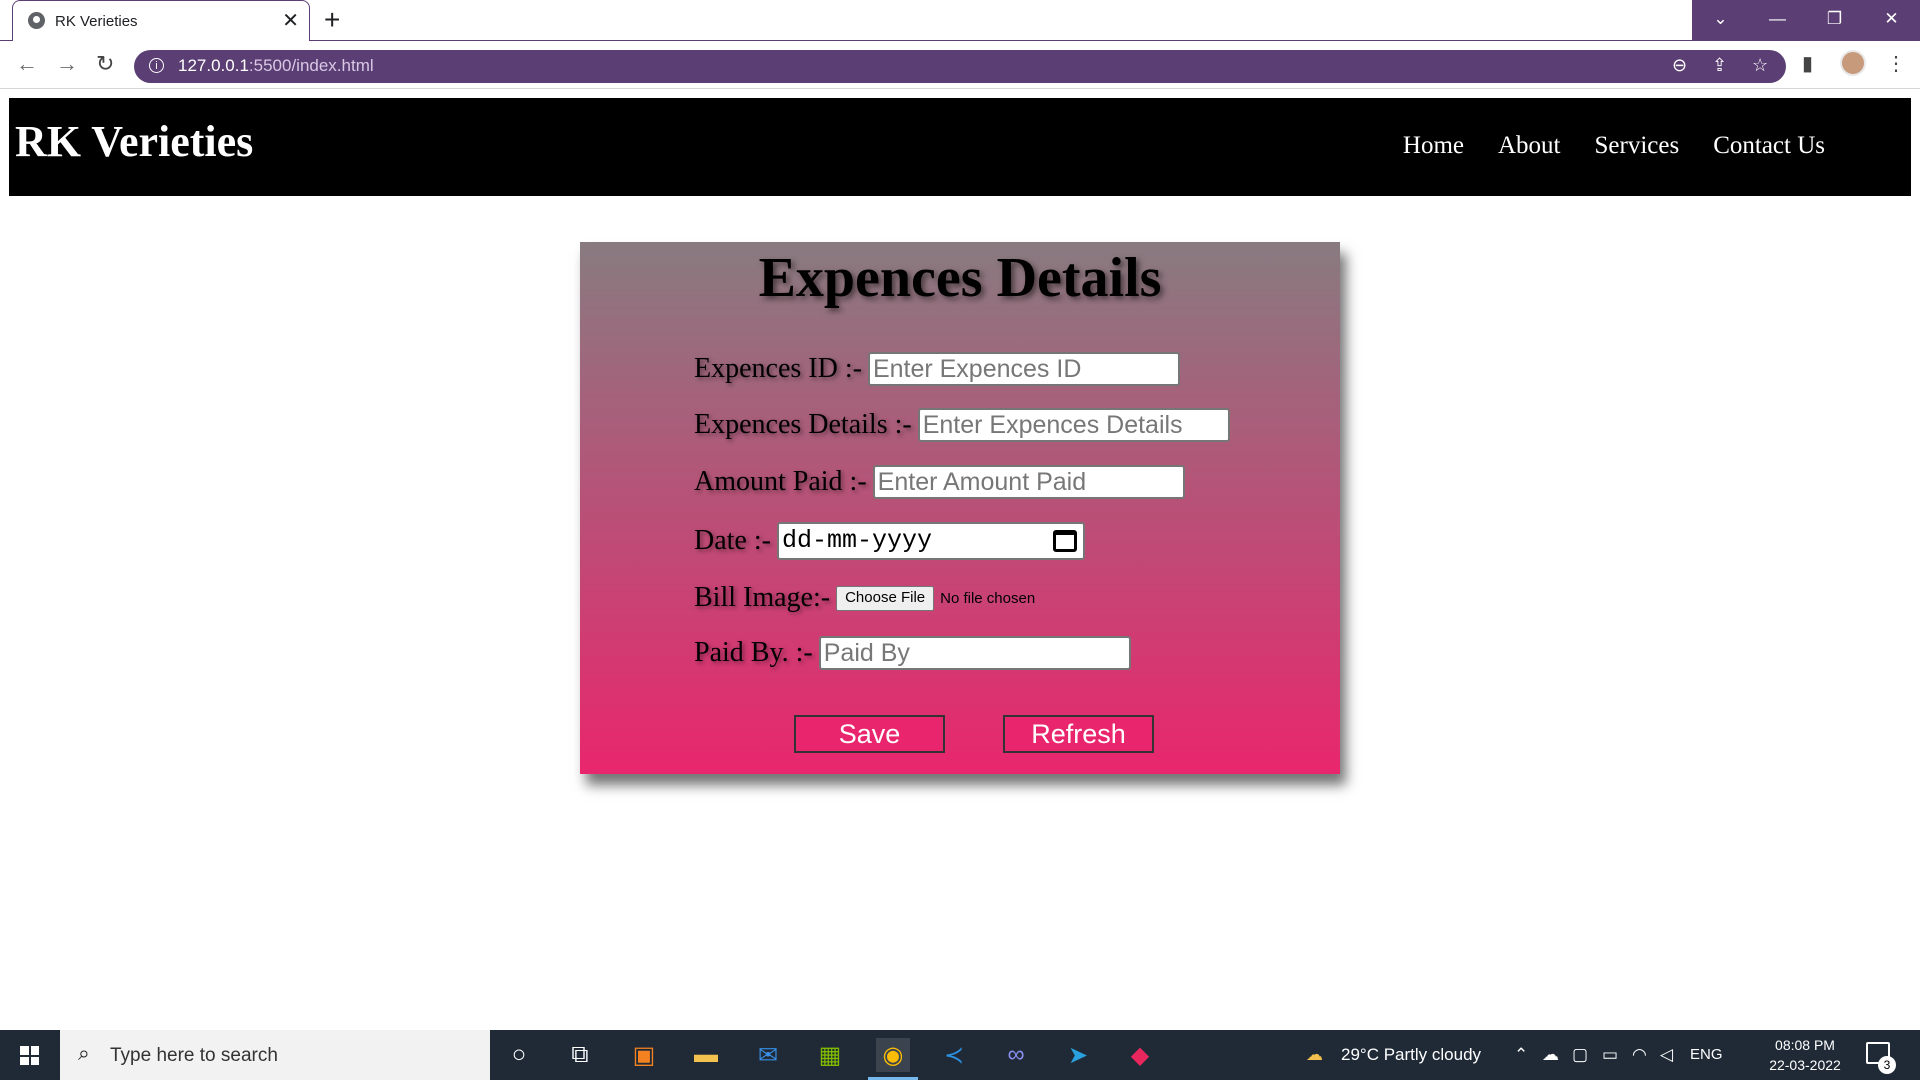 The height and width of the screenshot is (1080, 1920). I want to click on dev-tool-icon: ∞, so click(1016, 1055).